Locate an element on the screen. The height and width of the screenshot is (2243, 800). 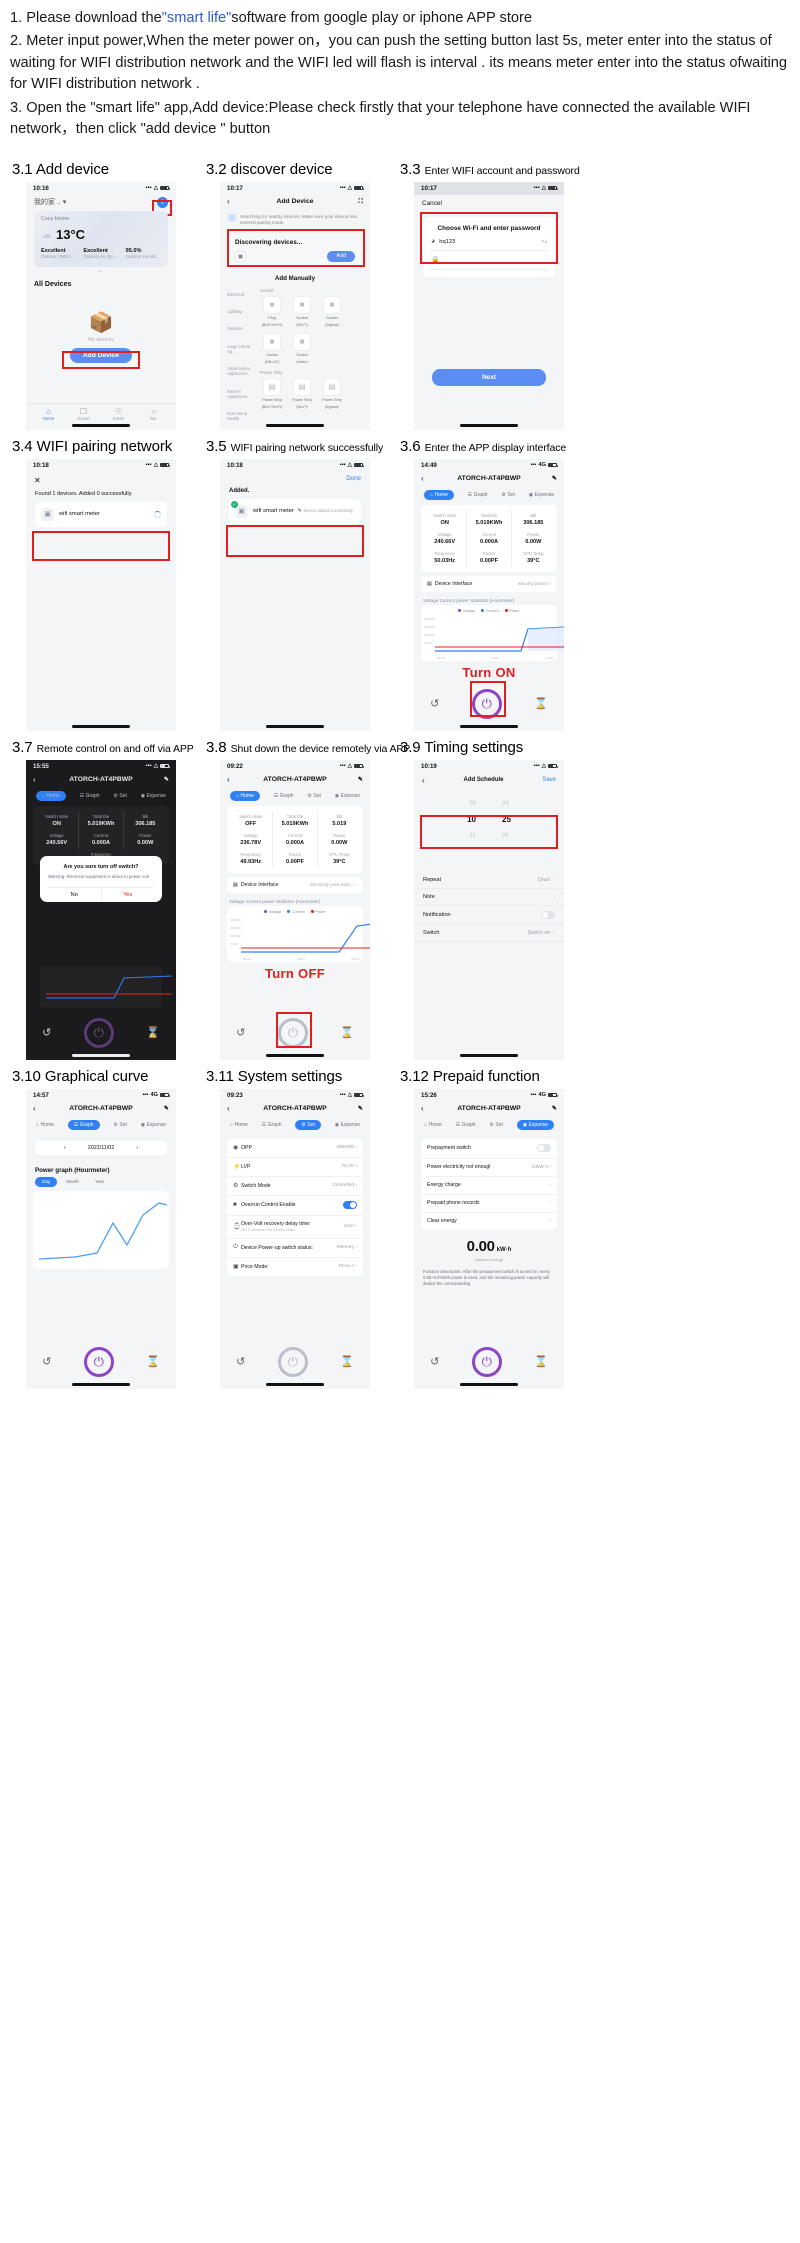
category-item: Electrical is located at coordinates (241, 294).